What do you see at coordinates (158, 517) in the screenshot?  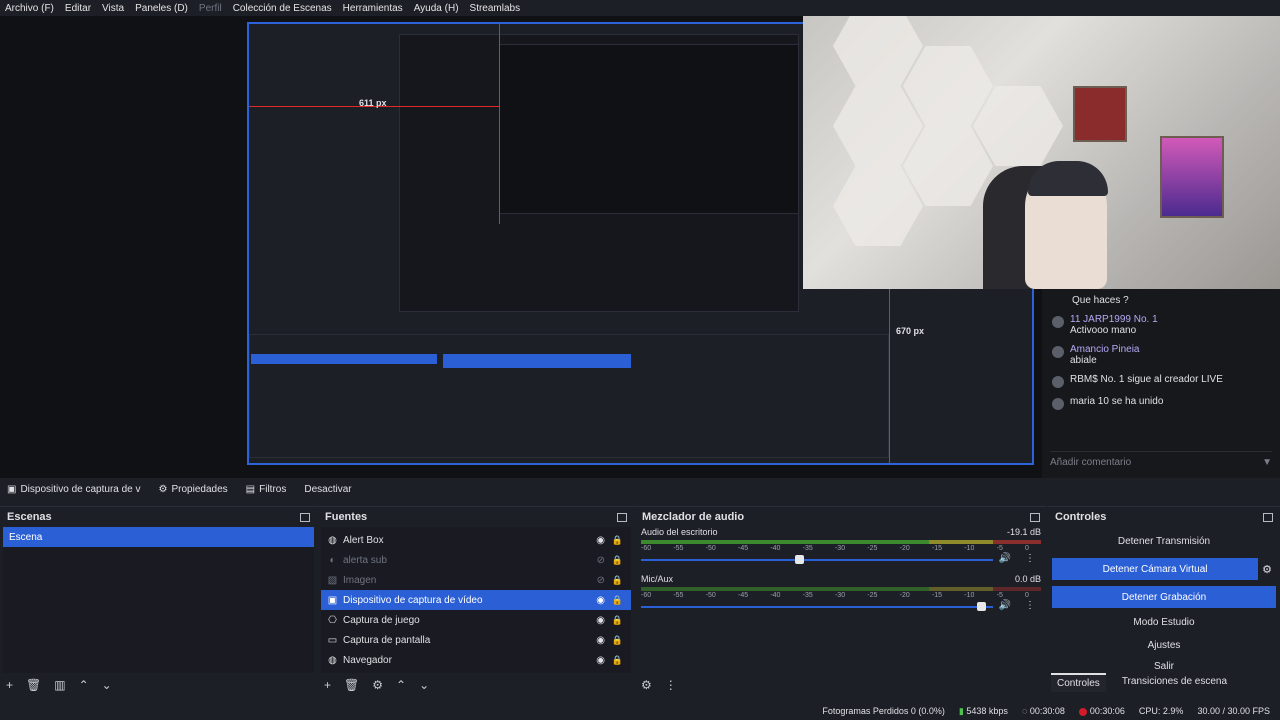 I see `scenes-header: Escenas` at bounding box center [158, 517].